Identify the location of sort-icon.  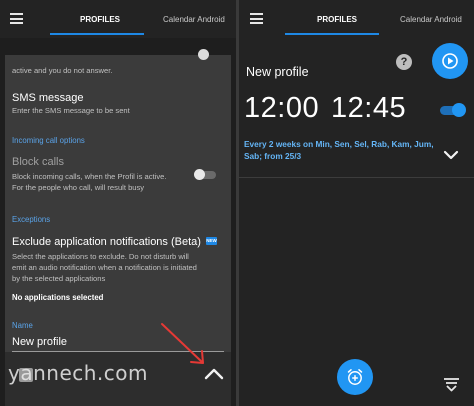
(451, 385).